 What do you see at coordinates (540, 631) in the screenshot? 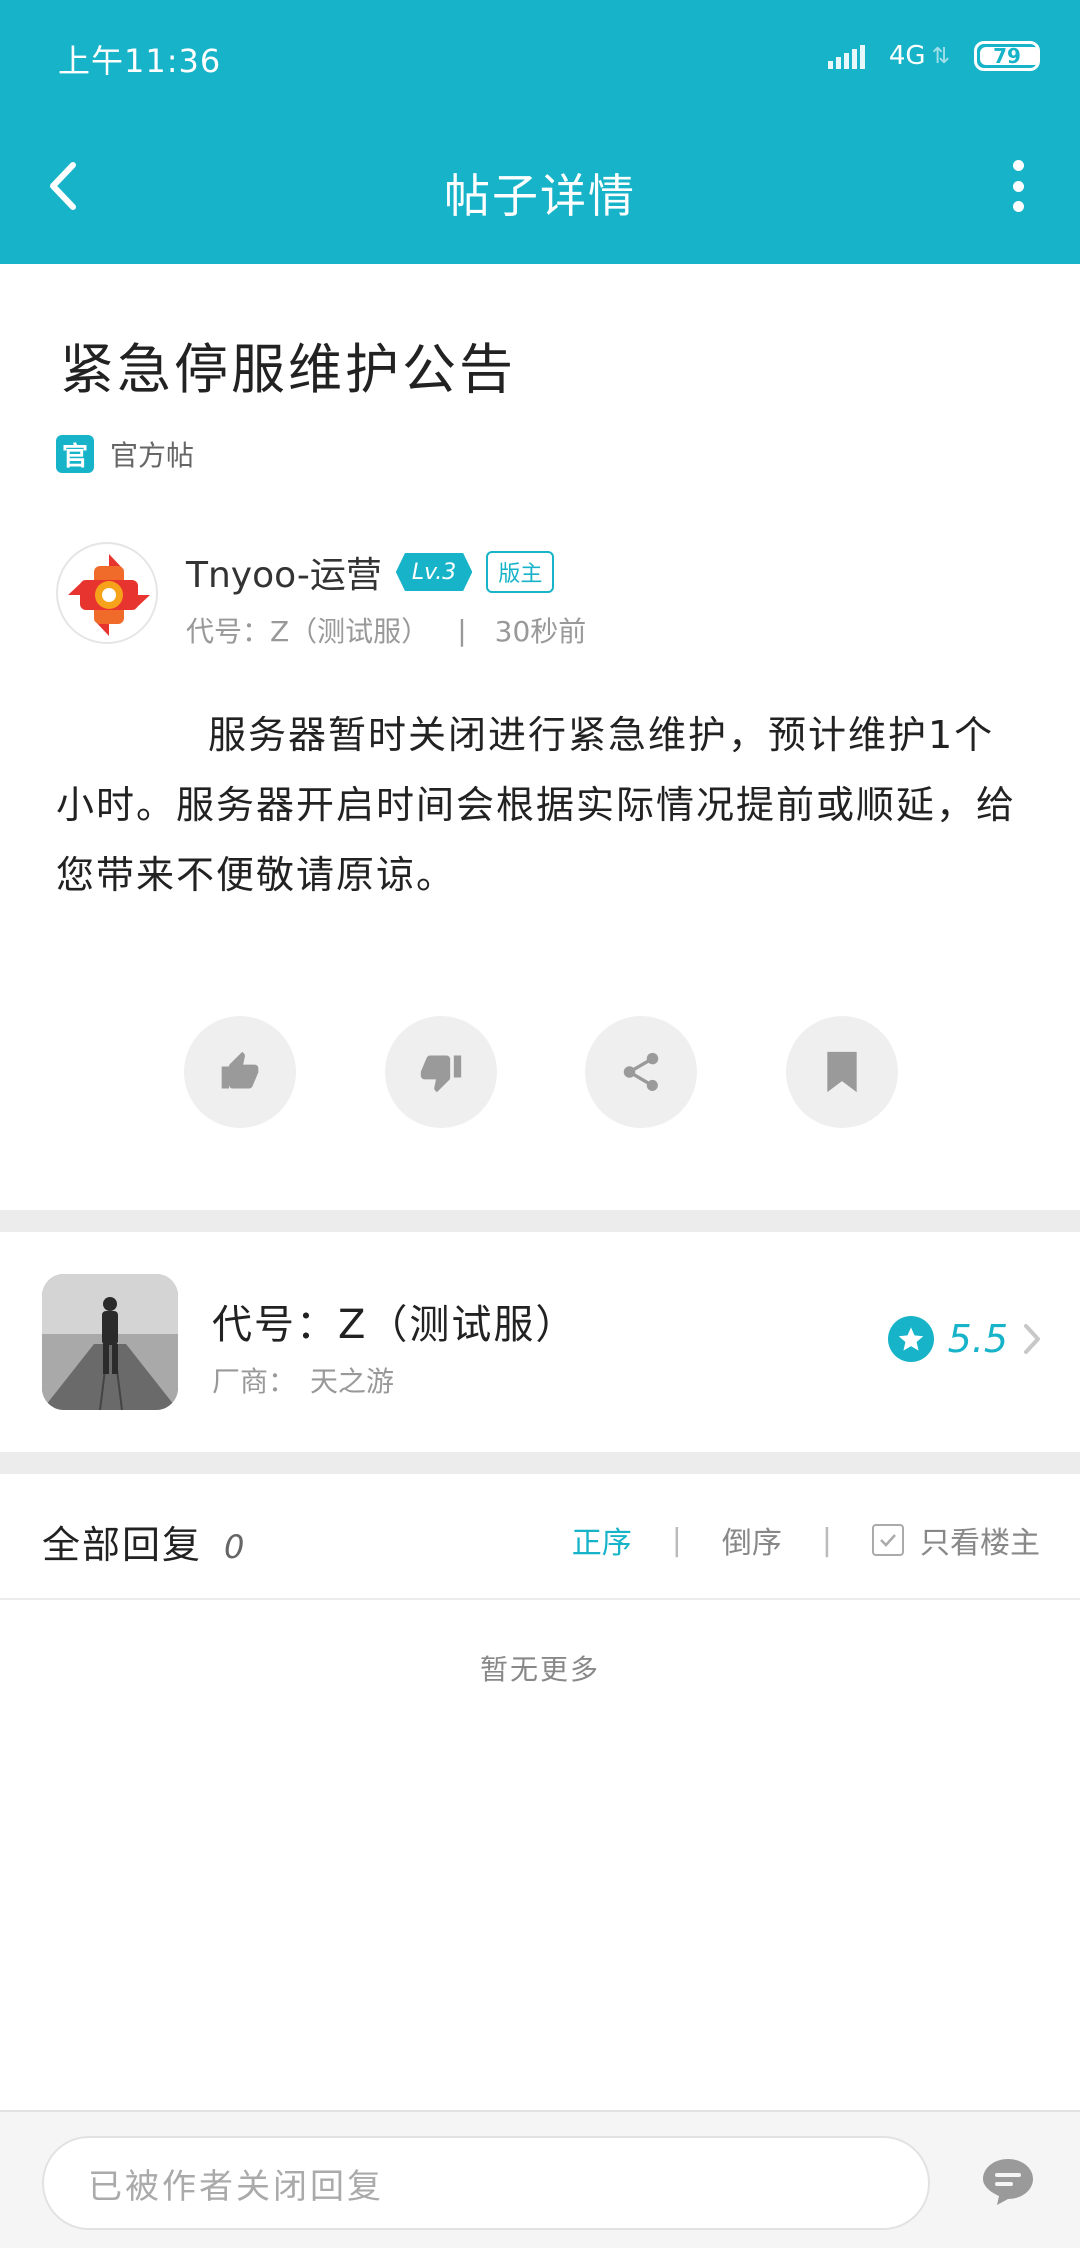
I see `post-time: 30秒前` at bounding box center [540, 631].